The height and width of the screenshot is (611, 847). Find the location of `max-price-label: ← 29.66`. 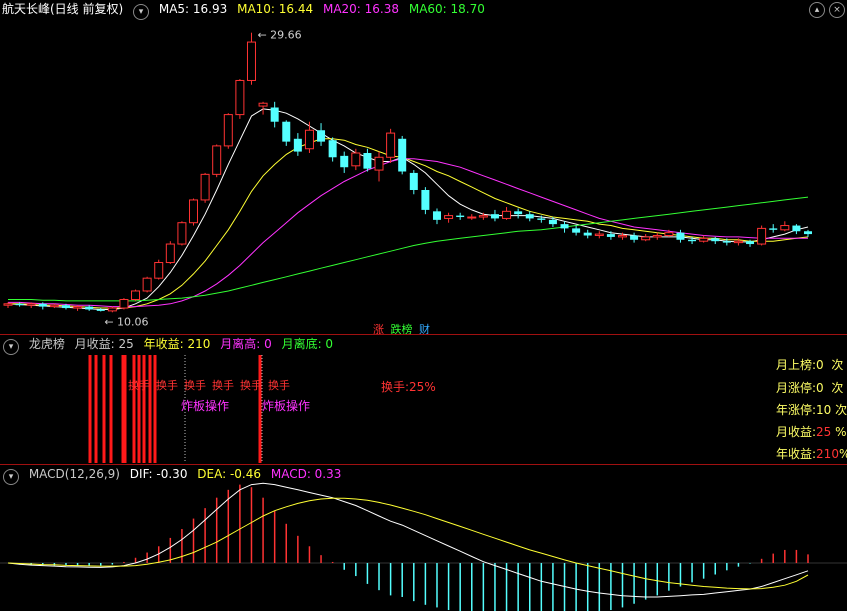

max-price-label: ← 29.66 is located at coordinates (279, 35).